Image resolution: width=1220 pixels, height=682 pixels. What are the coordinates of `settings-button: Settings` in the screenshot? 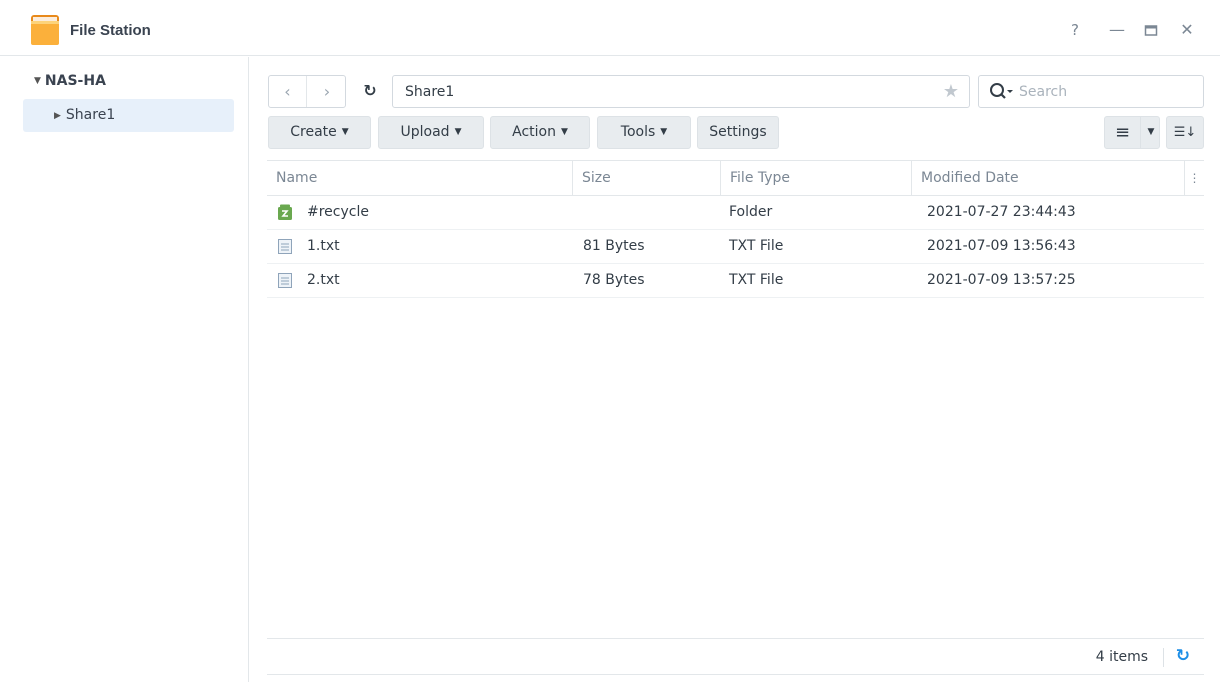 It's located at (738, 132).